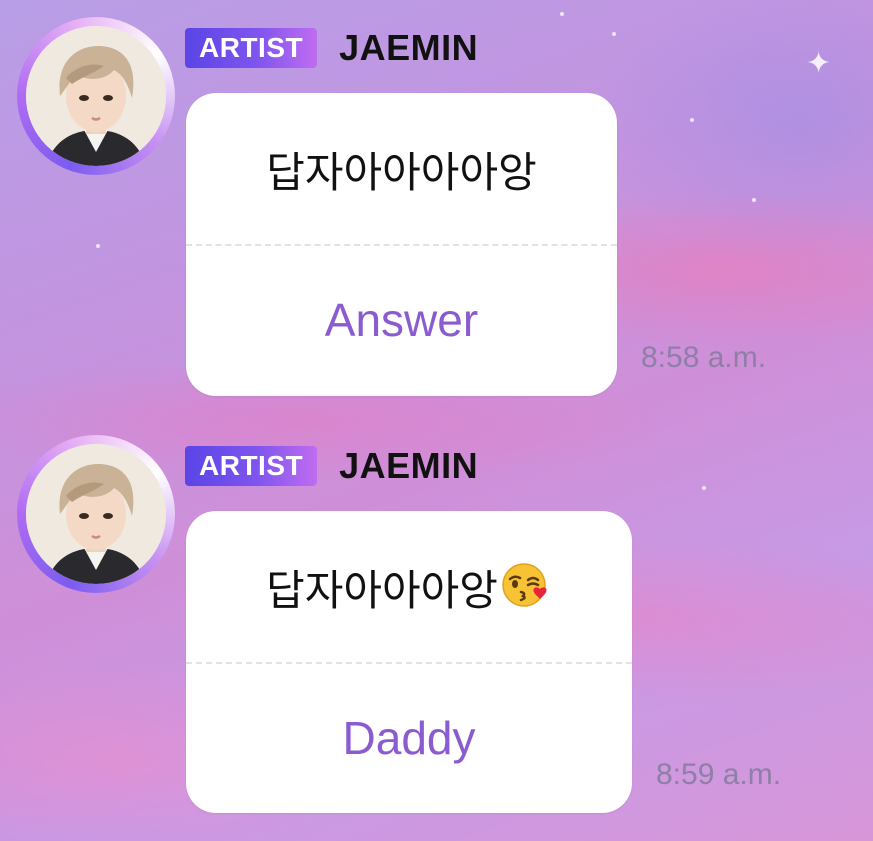  What do you see at coordinates (719, 774) in the screenshot?
I see `timestamp: 8:59 a.m.` at bounding box center [719, 774].